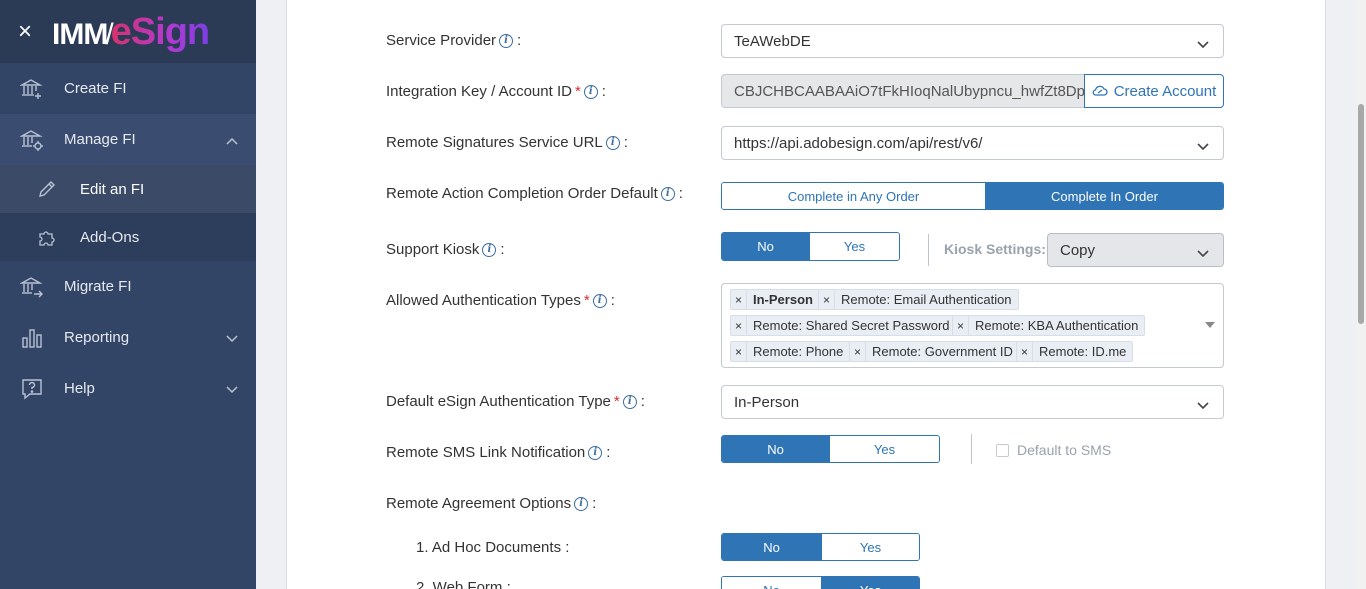 This screenshot has height=589, width=1366. Describe the element at coordinates (491, 503) in the screenshot. I see `agreement-options-label: Remote Agreement Options i:` at that location.